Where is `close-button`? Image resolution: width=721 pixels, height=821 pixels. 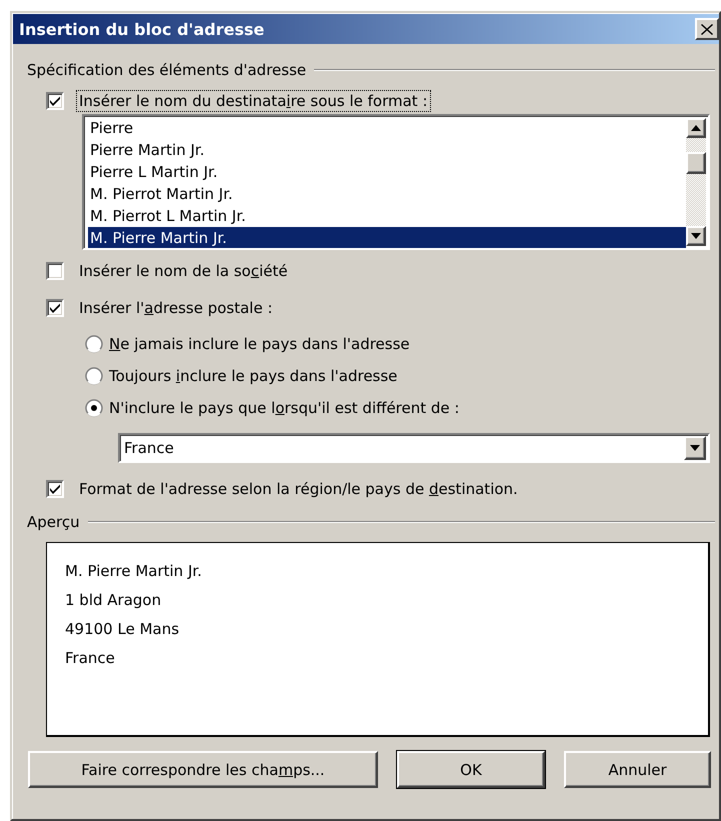 close-button is located at coordinates (707, 29).